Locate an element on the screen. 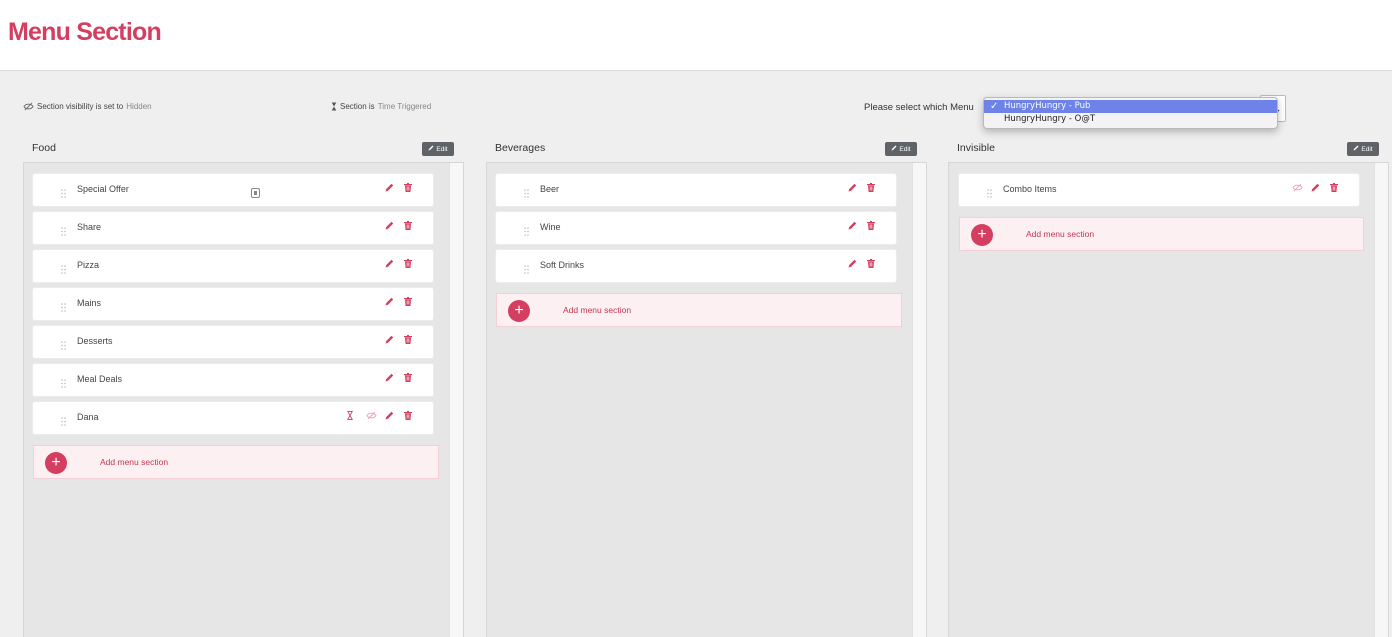  item-label: Combo Items is located at coordinates (1030, 189).